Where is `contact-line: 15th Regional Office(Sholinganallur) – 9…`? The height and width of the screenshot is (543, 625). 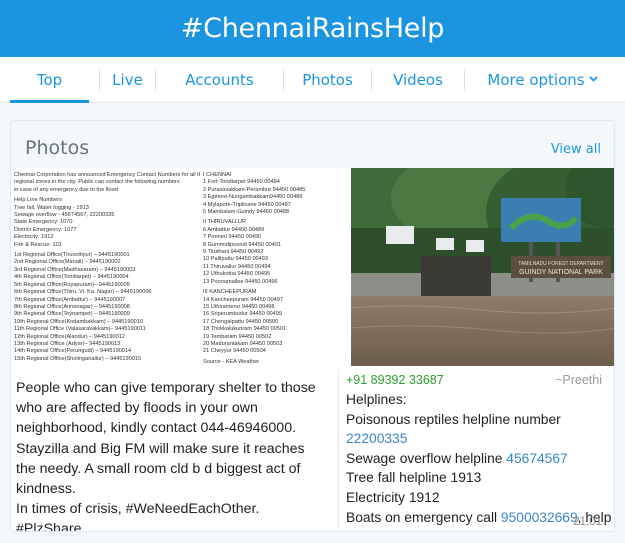
contact-line: 15th Regional Office(Sholinganallur) – 9… is located at coordinates (78, 358).